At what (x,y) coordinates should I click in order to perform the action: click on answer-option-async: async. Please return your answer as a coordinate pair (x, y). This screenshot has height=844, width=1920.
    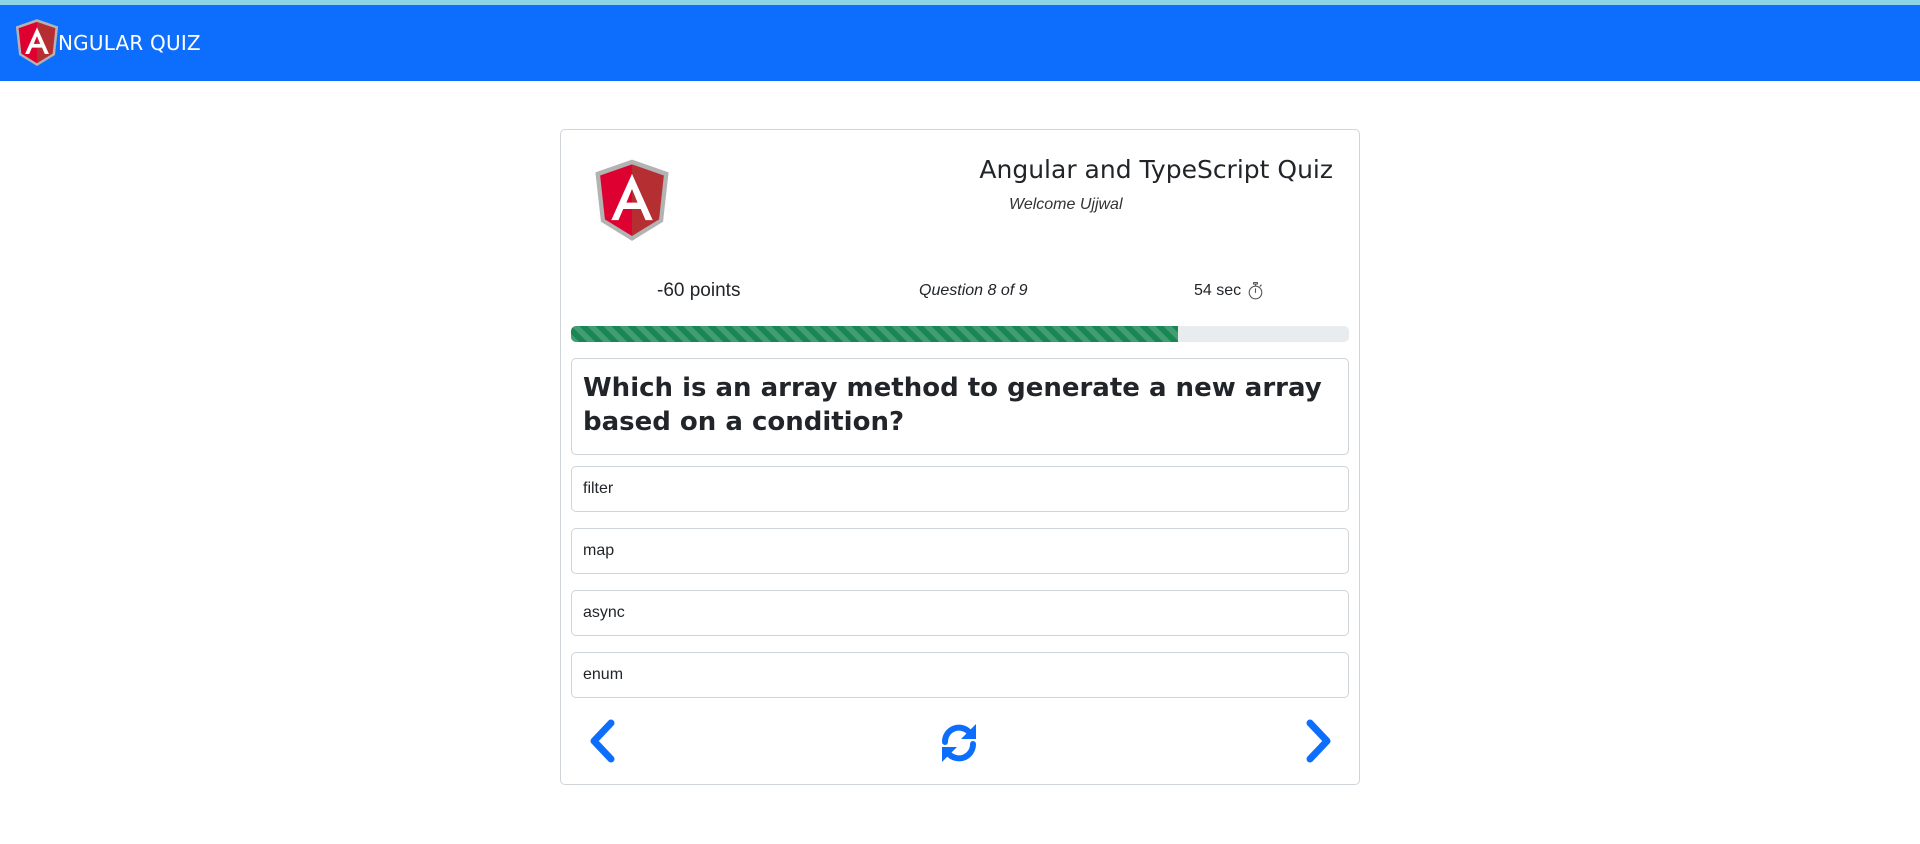
    Looking at the image, I should click on (960, 613).